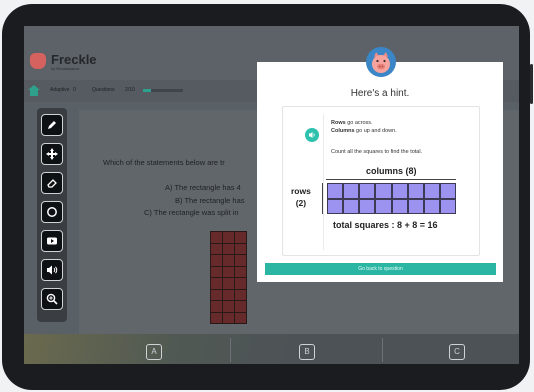  Describe the element at coordinates (377, 152) in the screenshot. I see `hint-line-count: Count all the squares to find the total.` at that location.